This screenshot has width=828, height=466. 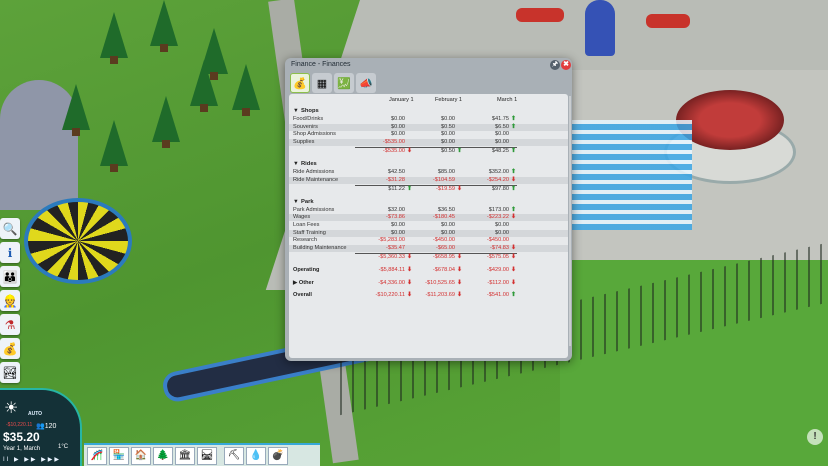 I want to click on spinning-ride, so click(x=78, y=241).